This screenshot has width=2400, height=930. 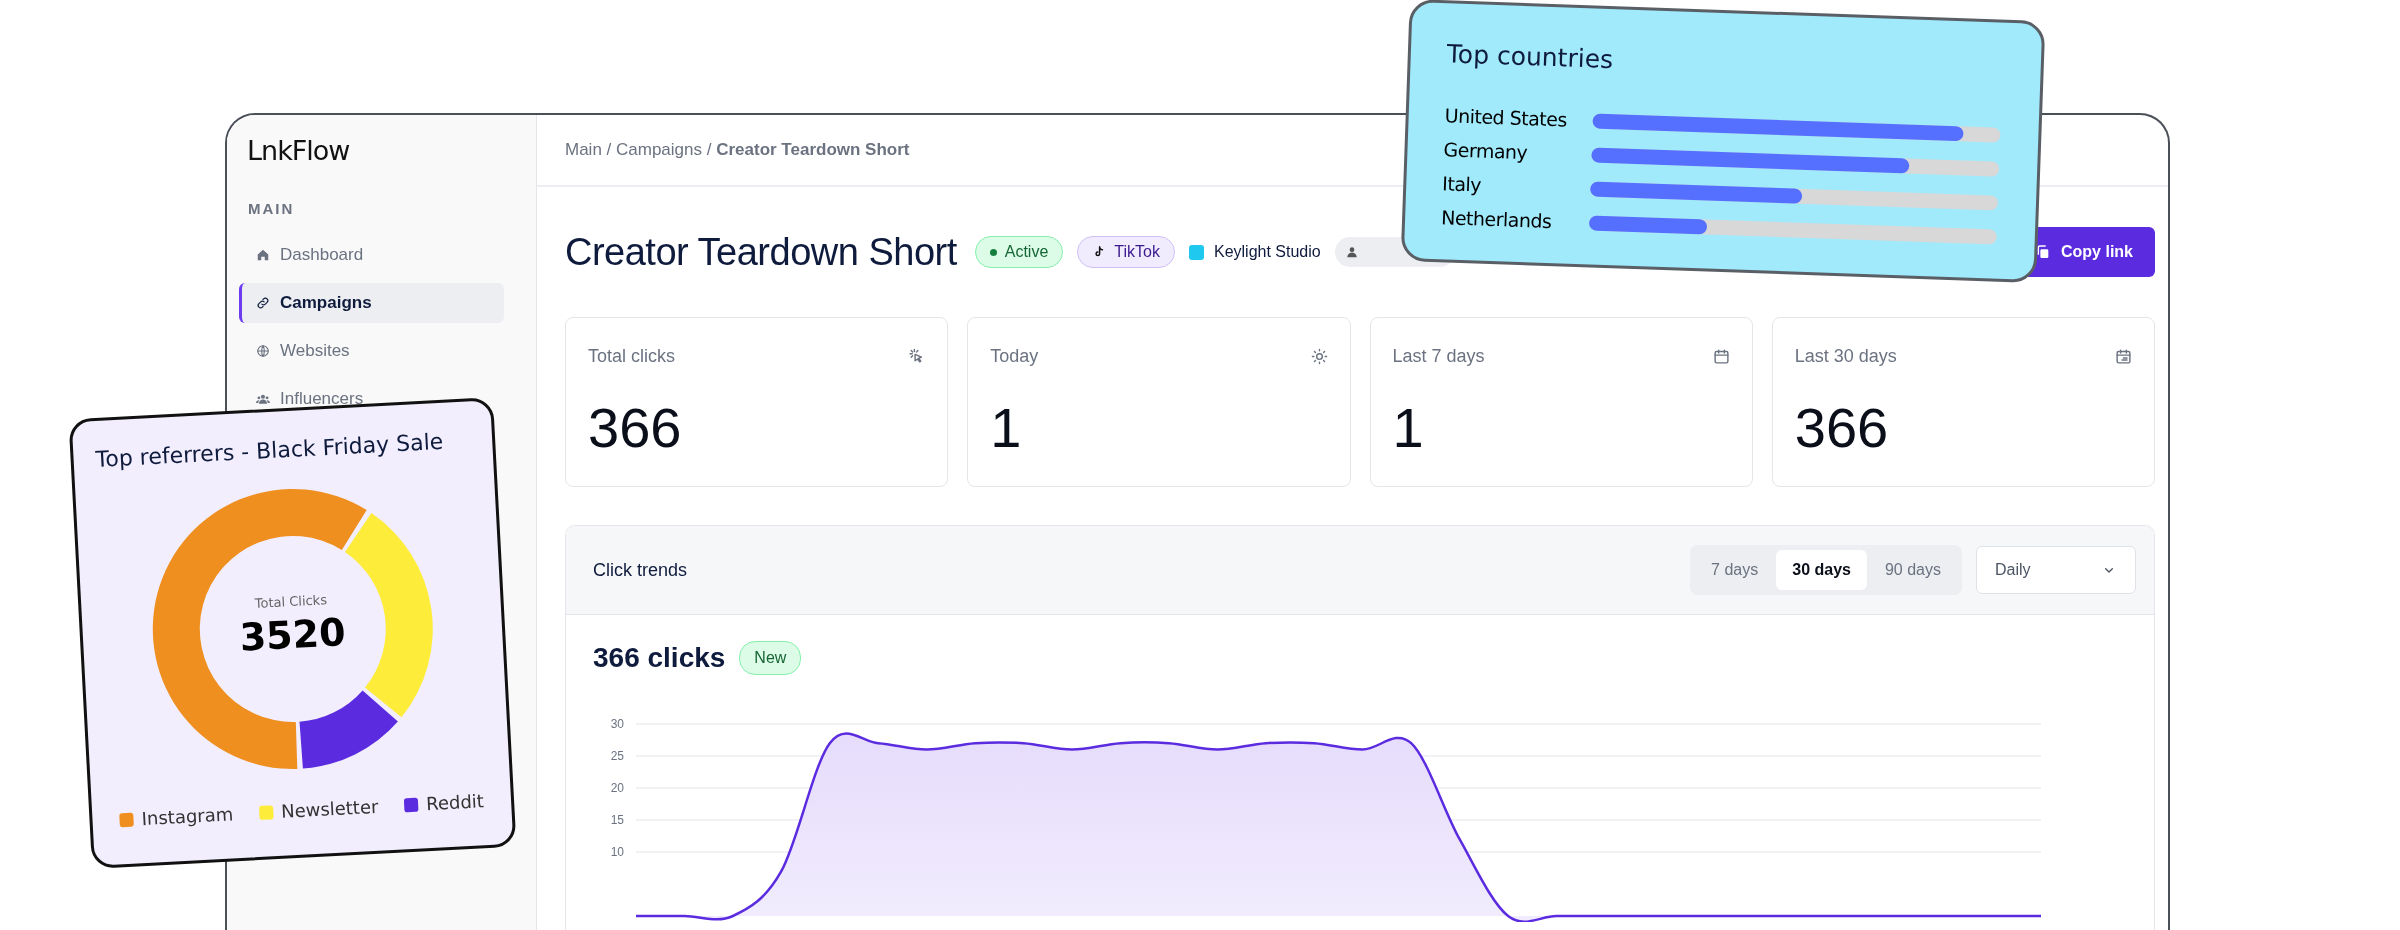 What do you see at coordinates (455, 802) in the screenshot?
I see `legend-label: Reddit` at bounding box center [455, 802].